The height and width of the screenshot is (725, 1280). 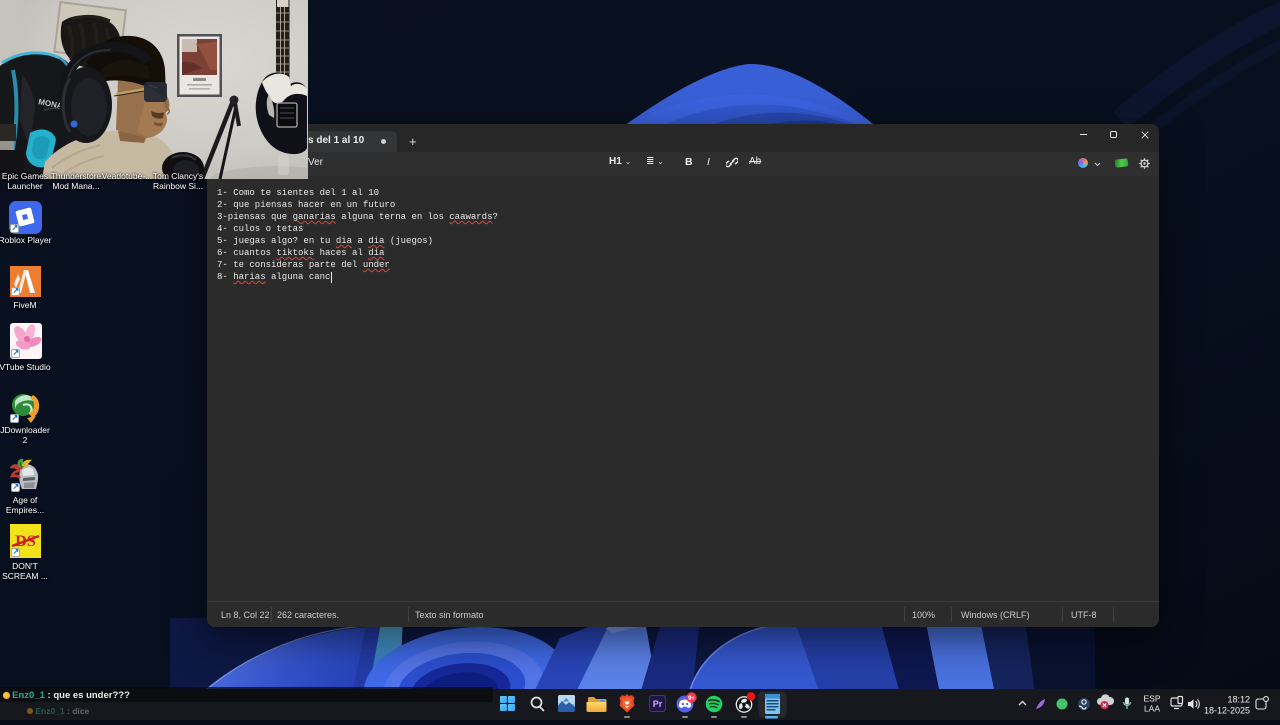 I want to click on svg-text: 9+, so click(x=691, y=699).